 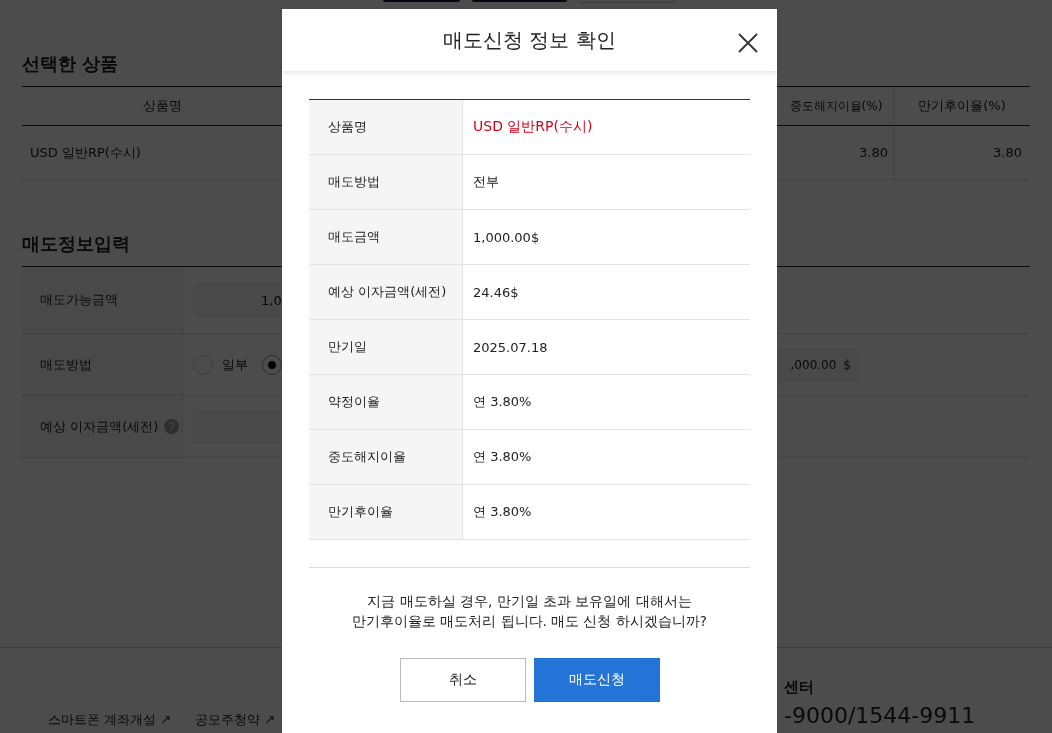 I want to click on dialog-title: 매도신청 정보 확인, so click(x=529, y=40).